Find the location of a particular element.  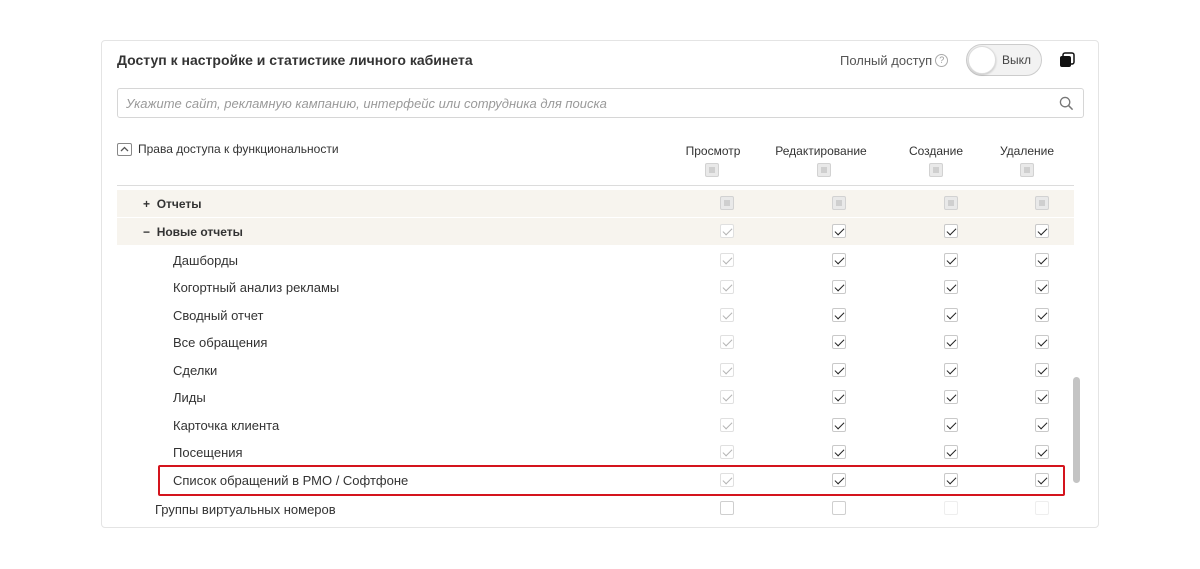

help-icon: ? is located at coordinates (942, 60).